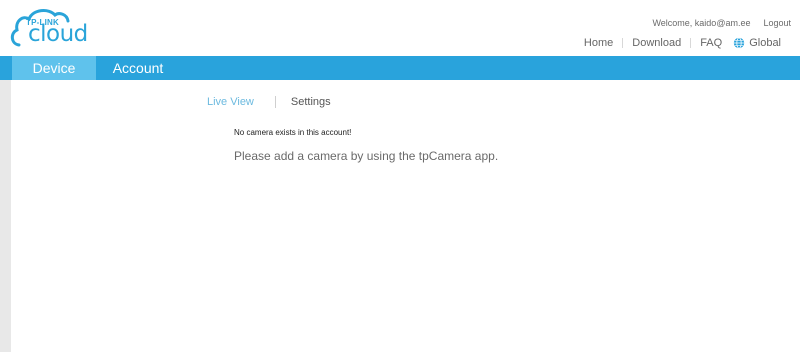  Describe the element at coordinates (54, 68) in the screenshot. I see `tab-device: Device` at that location.